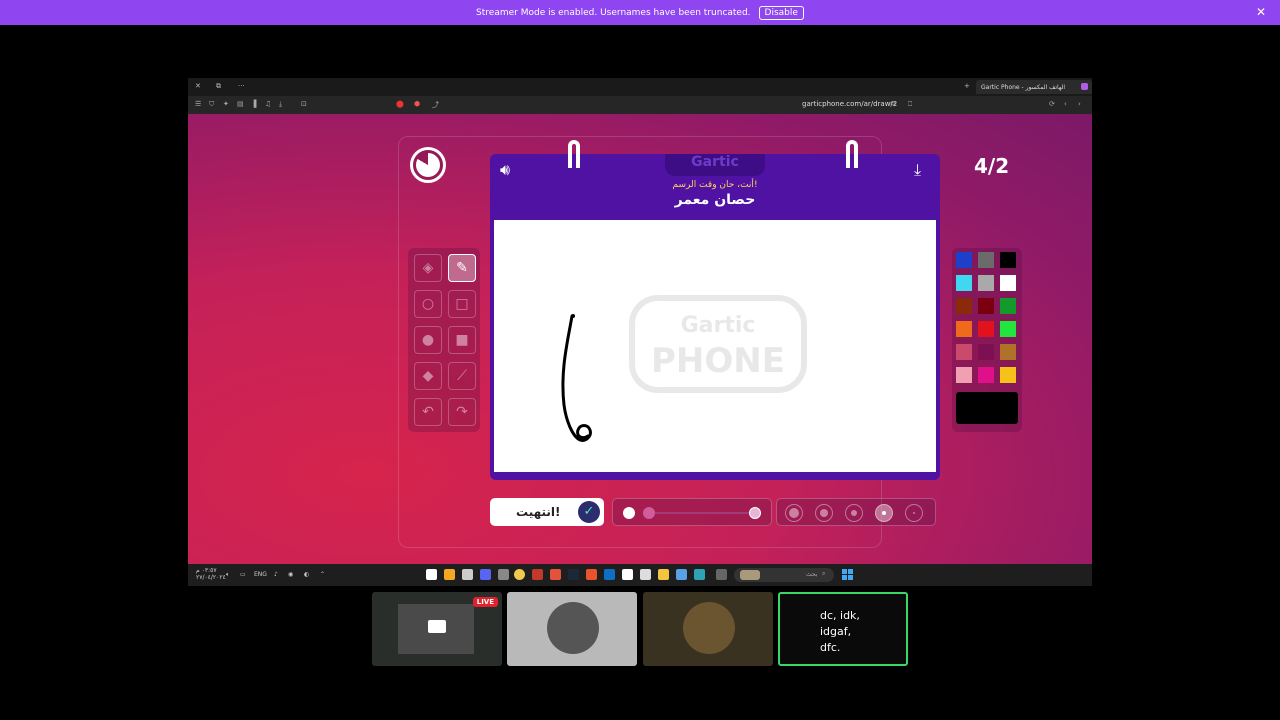 The image size is (1280, 720). I want to click on app-teal-icon, so click(699, 574).